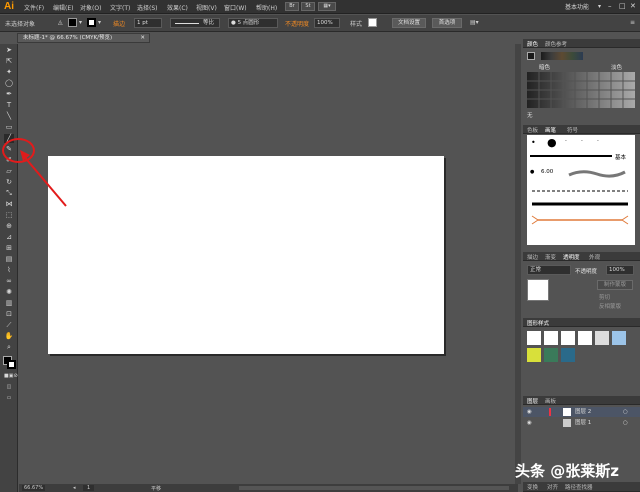 This screenshot has height=492, width=640. I want to click on line-tool-icon: ╲, so click(9, 116).